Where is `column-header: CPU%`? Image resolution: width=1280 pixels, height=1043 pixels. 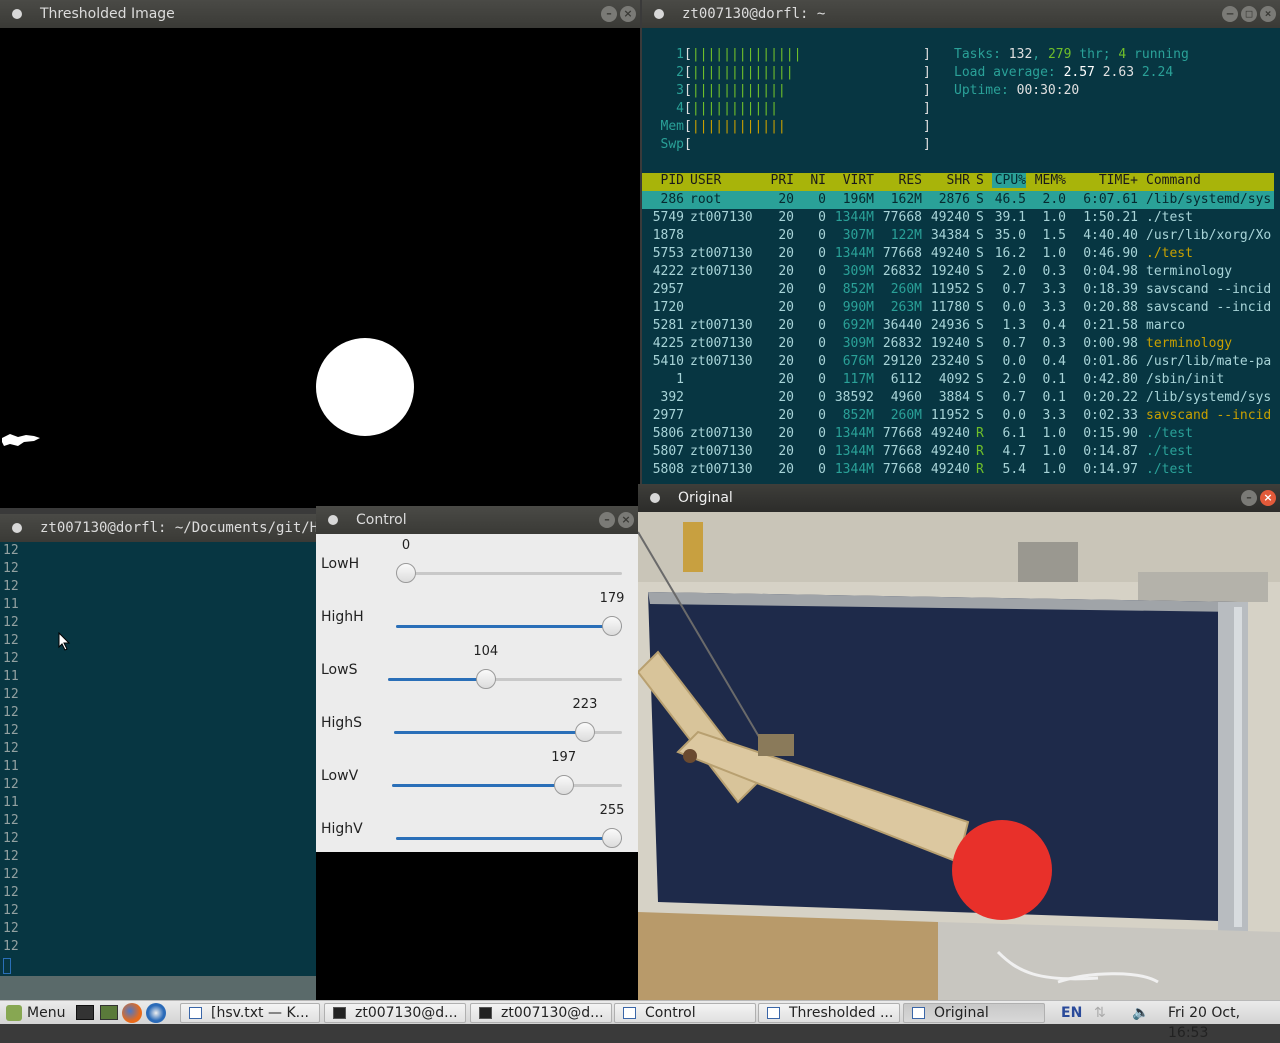 column-header: CPU% is located at coordinates (1009, 180).